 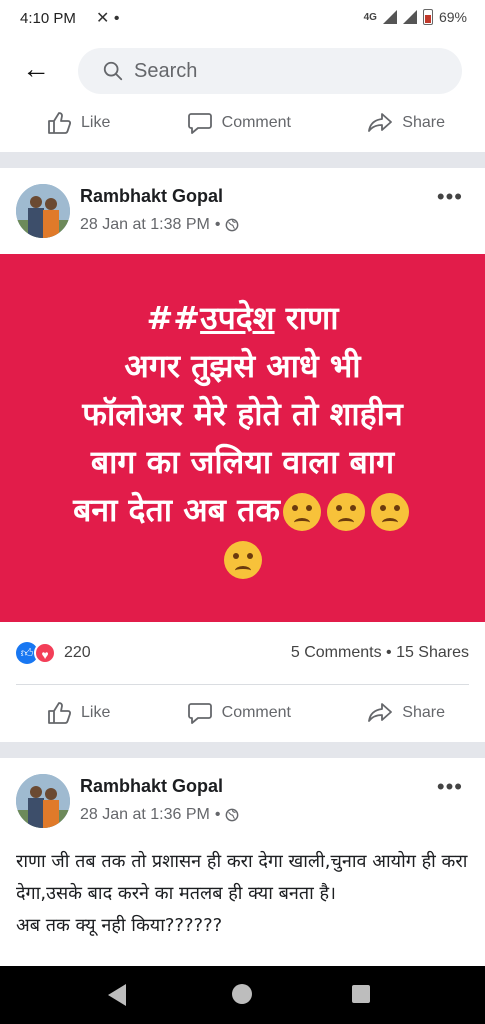 I want to click on battery-percent: 69%, so click(x=452, y=17).